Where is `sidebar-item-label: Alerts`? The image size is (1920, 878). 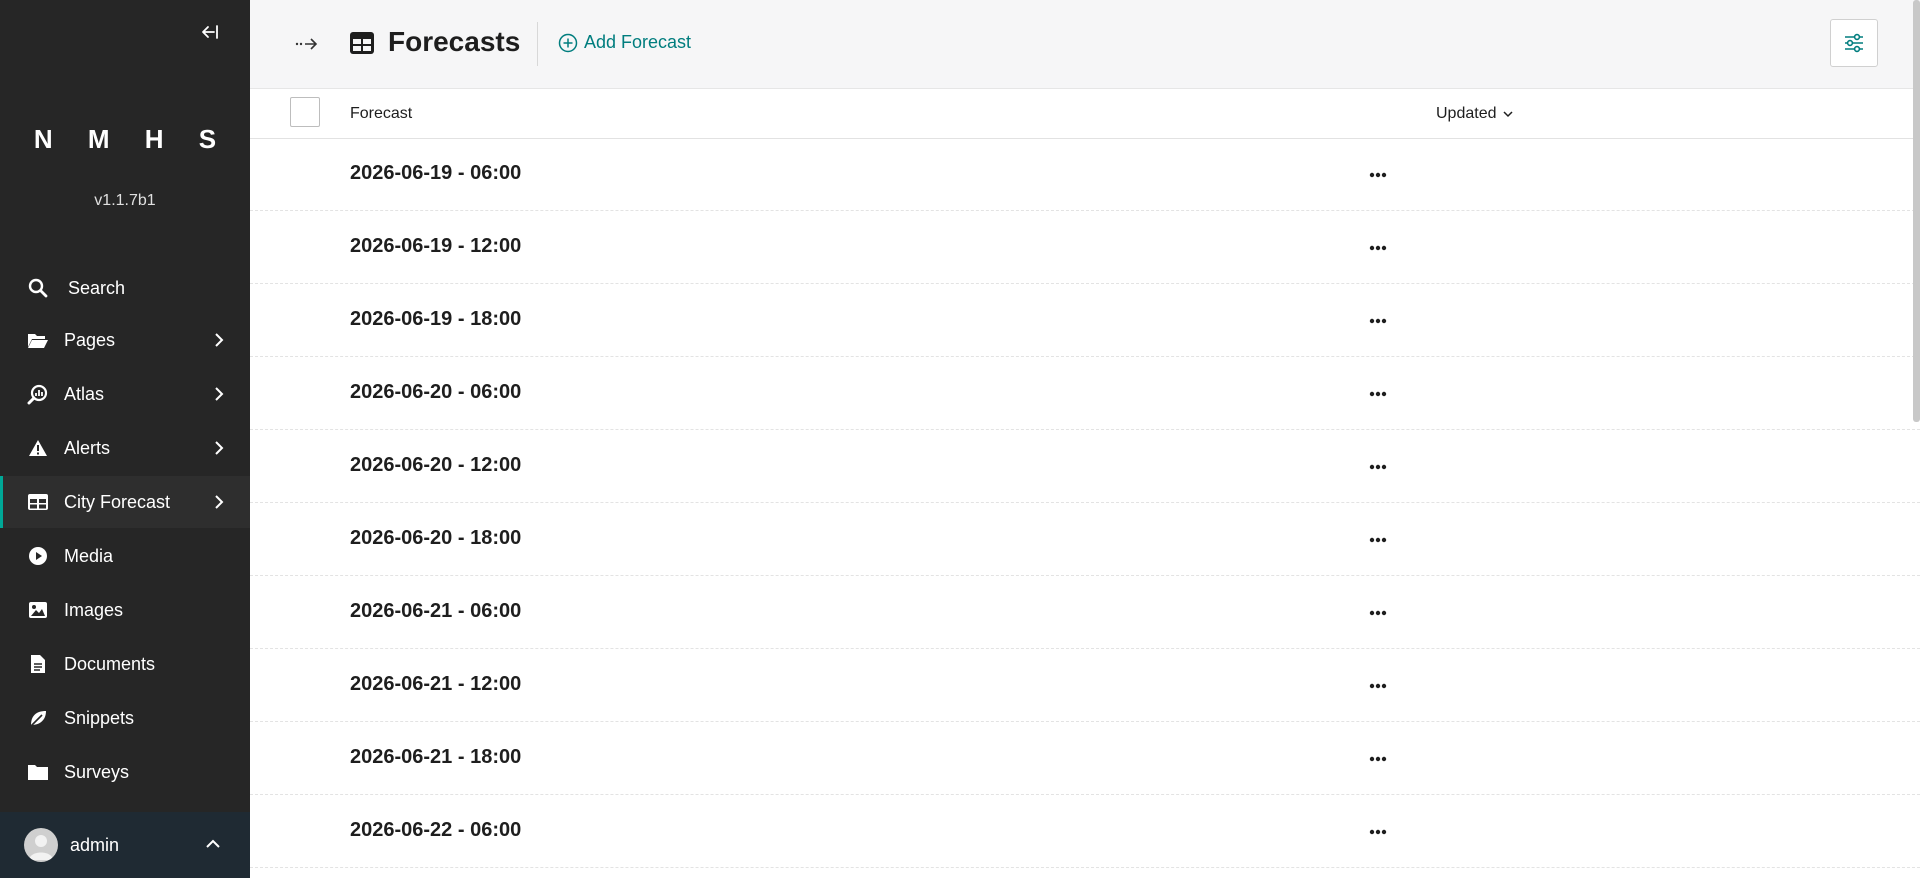 sidebar-item-label: Alerts is located at coordinates (87, 447).